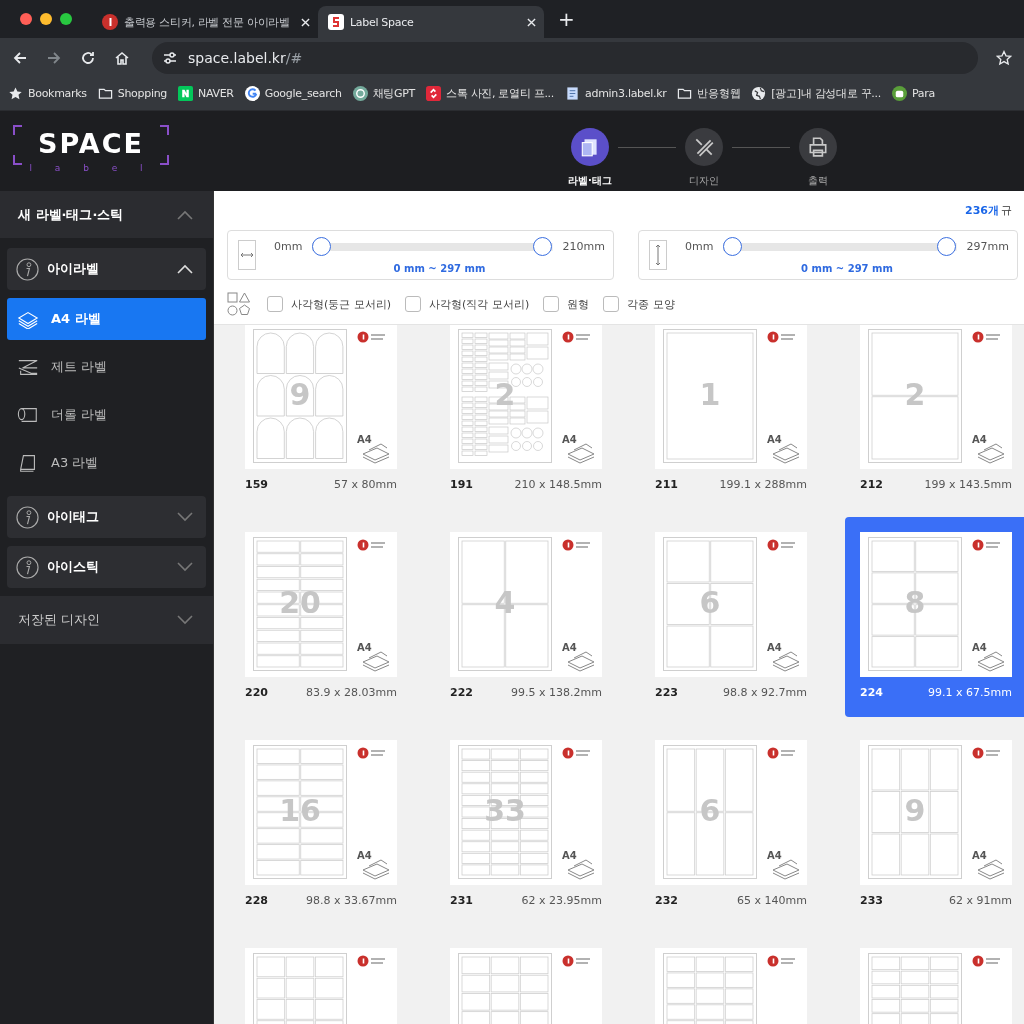 The height and width of the screenshot is (1024, 1024). I want to click on home-icon, so click(122, 57).